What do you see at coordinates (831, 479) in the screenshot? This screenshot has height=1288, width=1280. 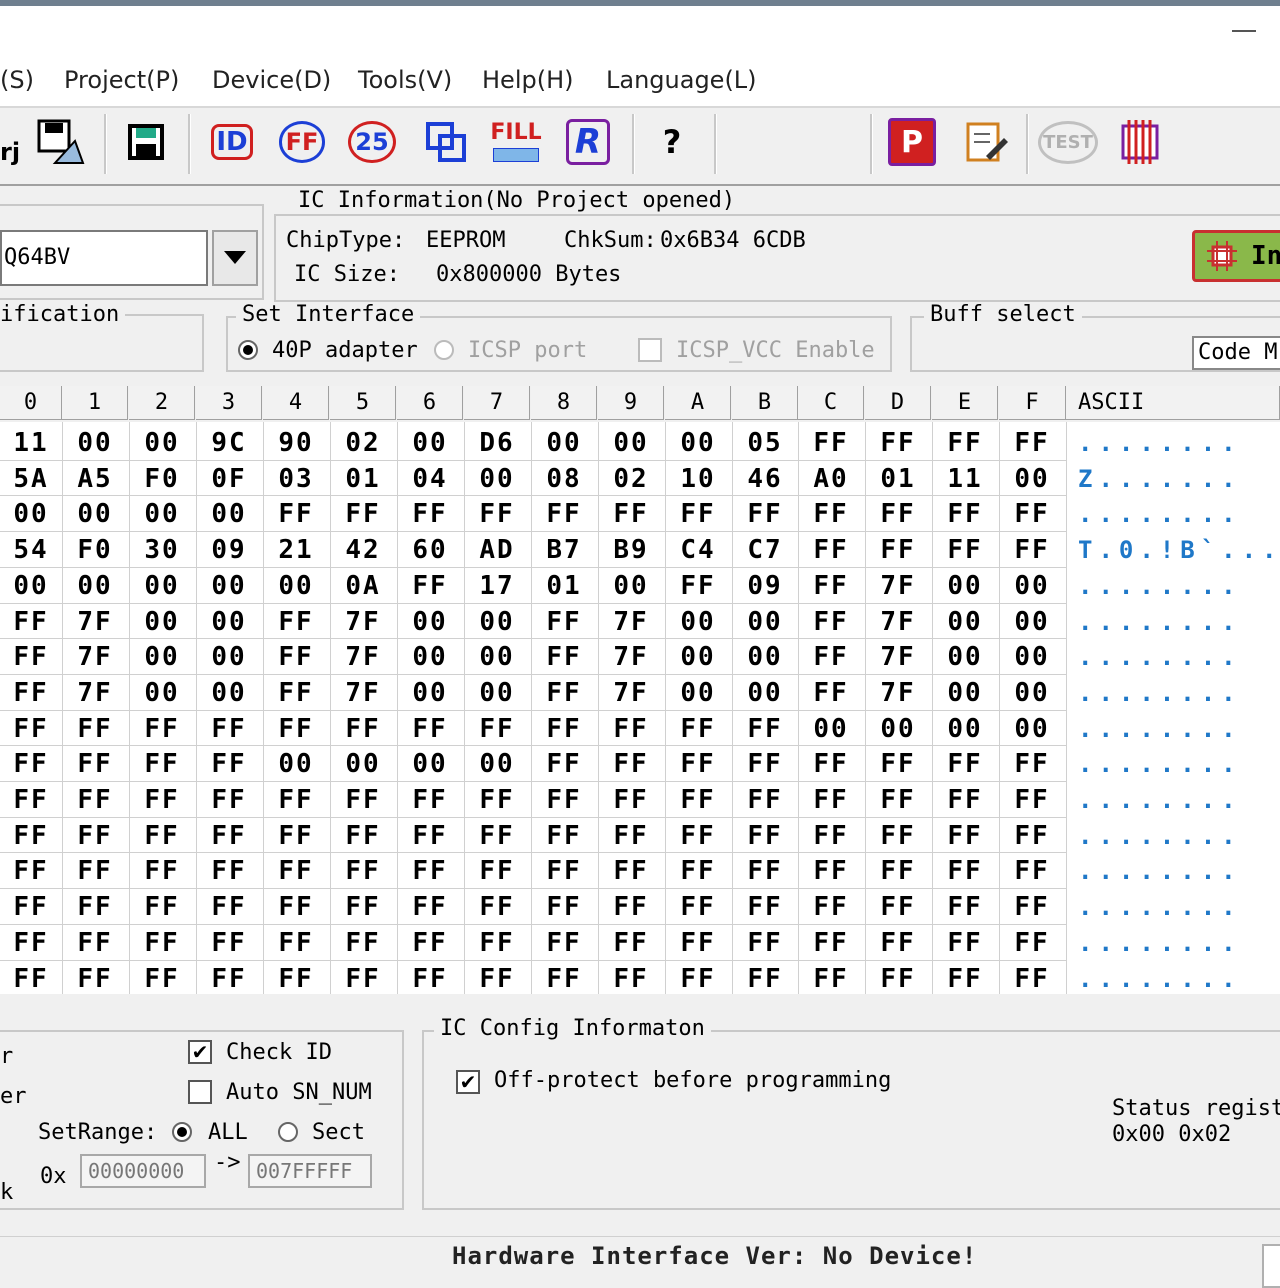 I see `hex-byte: A0` at bounding box center [831, 479].